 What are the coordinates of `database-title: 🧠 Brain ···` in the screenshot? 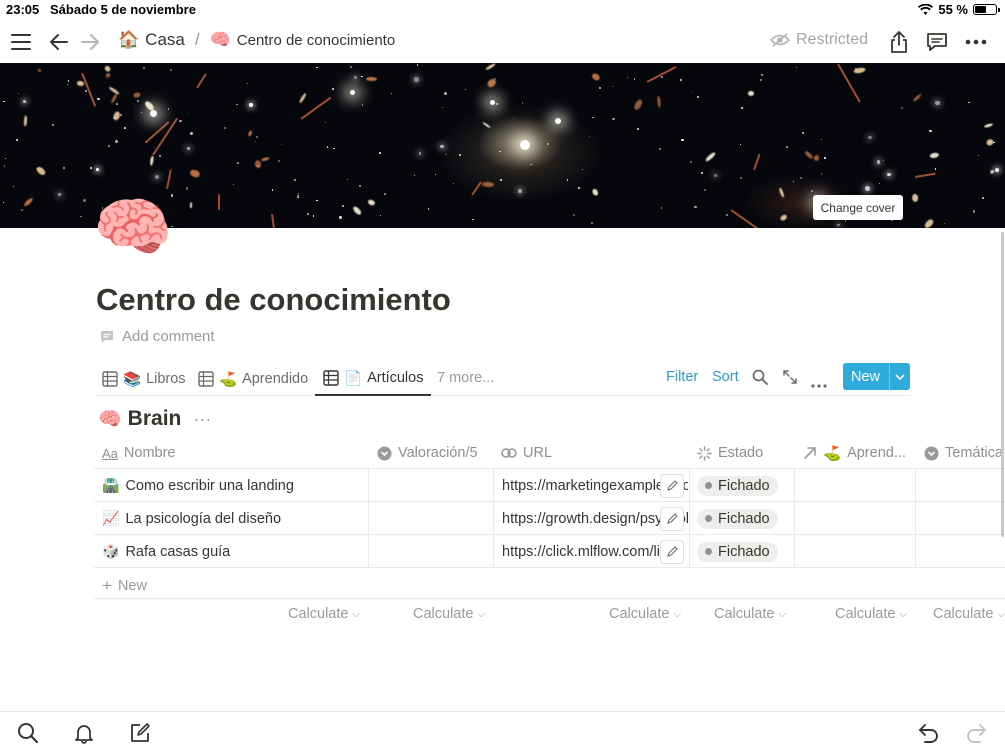 It's located at (154, 419).